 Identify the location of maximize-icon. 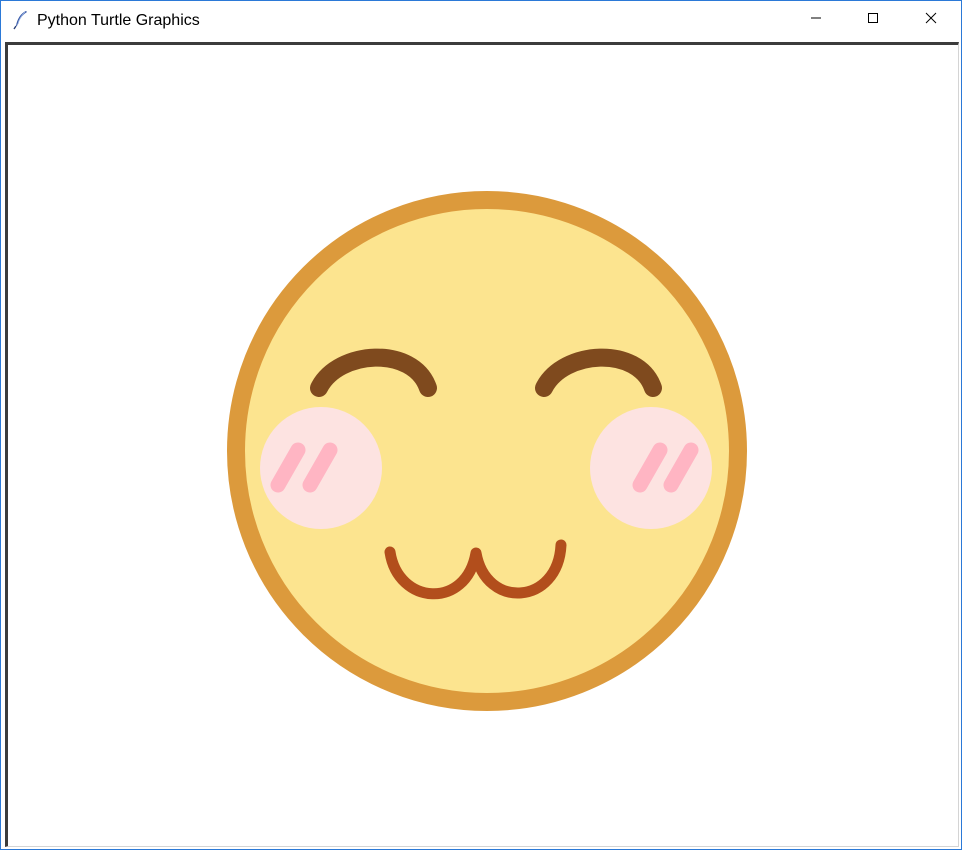
(873, 20).